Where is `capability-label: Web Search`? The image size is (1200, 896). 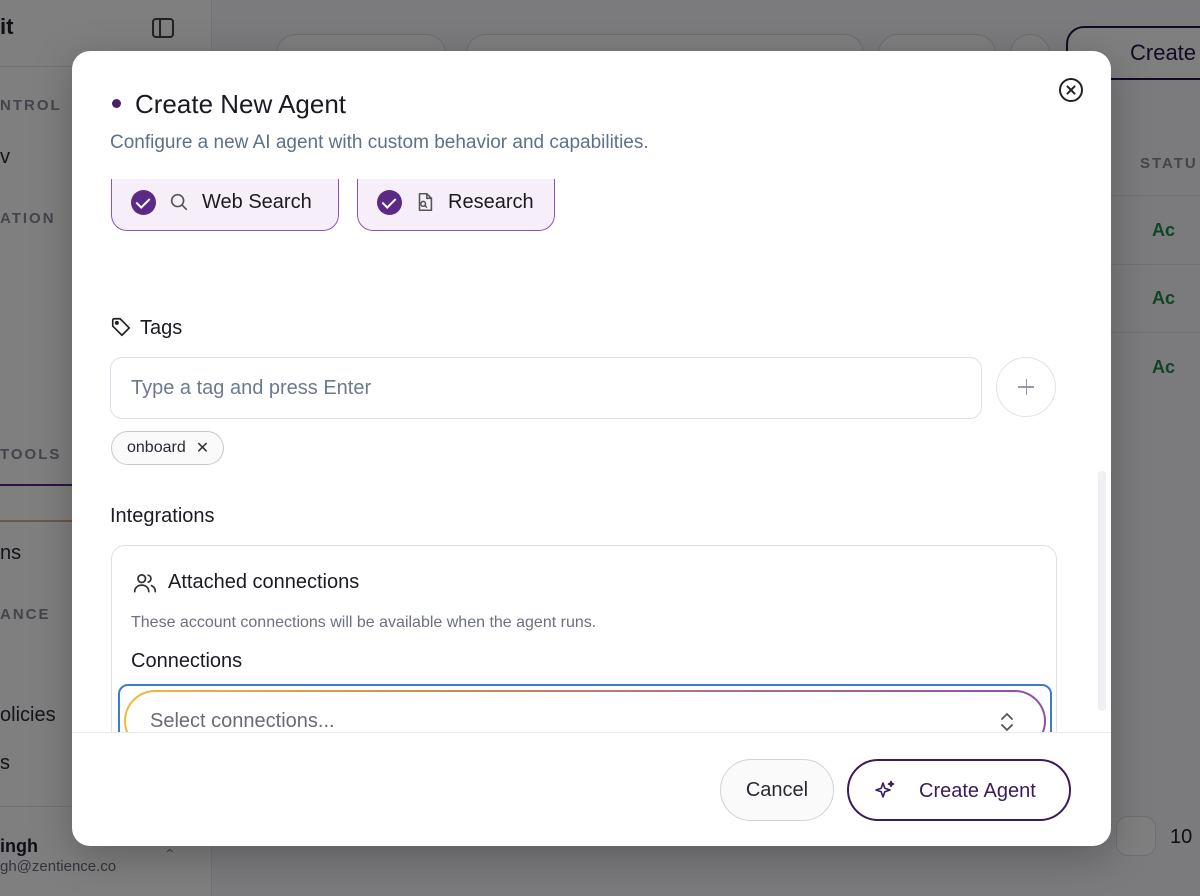
capability-label: Web Search is located at coordinates (257, 202).